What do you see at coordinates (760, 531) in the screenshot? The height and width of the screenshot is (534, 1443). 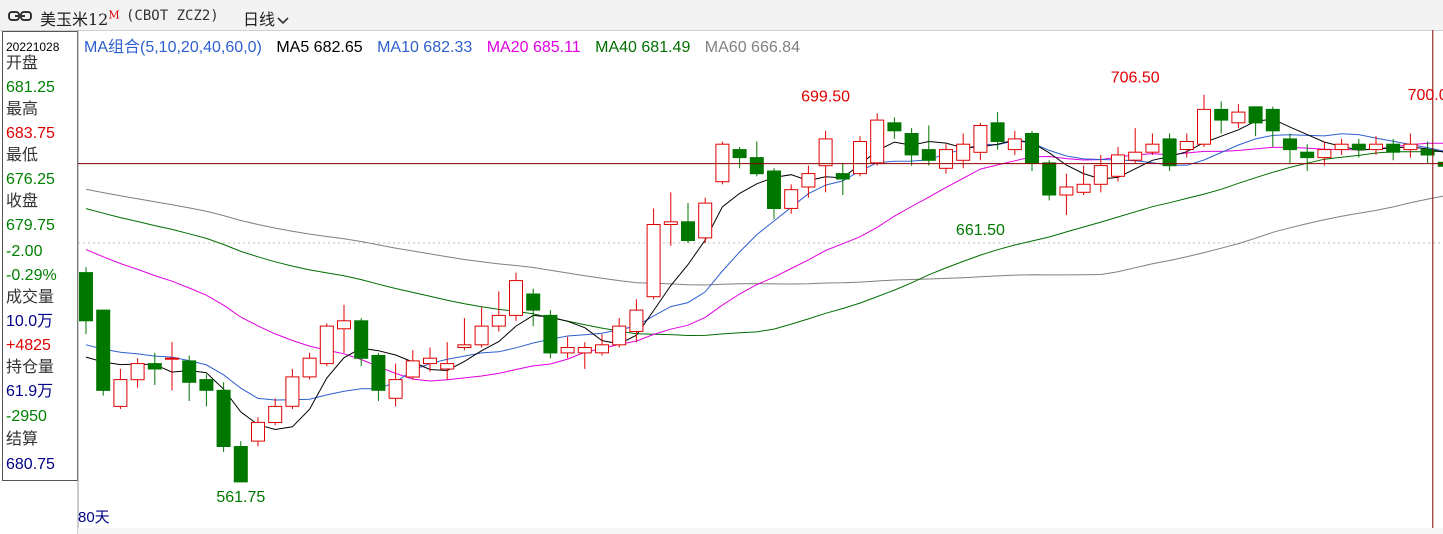 I see `indicator-strip` at bounding box center [760, 531].